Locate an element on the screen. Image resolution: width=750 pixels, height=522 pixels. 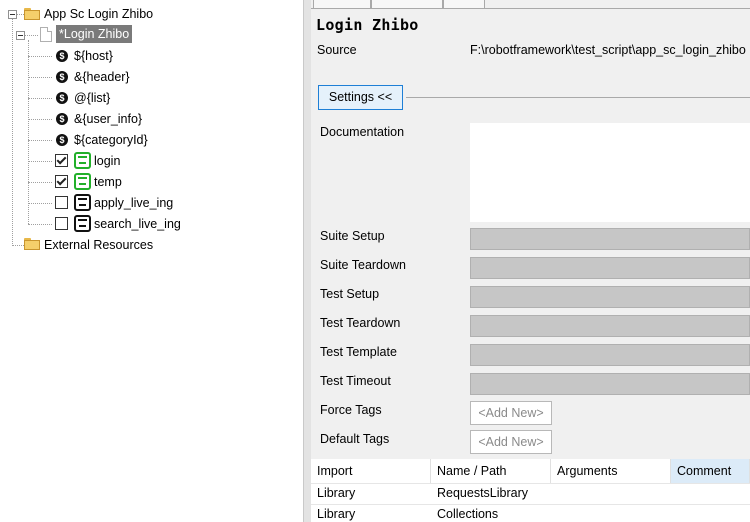
editor-tab-bar is located at coordinates (530, 4).